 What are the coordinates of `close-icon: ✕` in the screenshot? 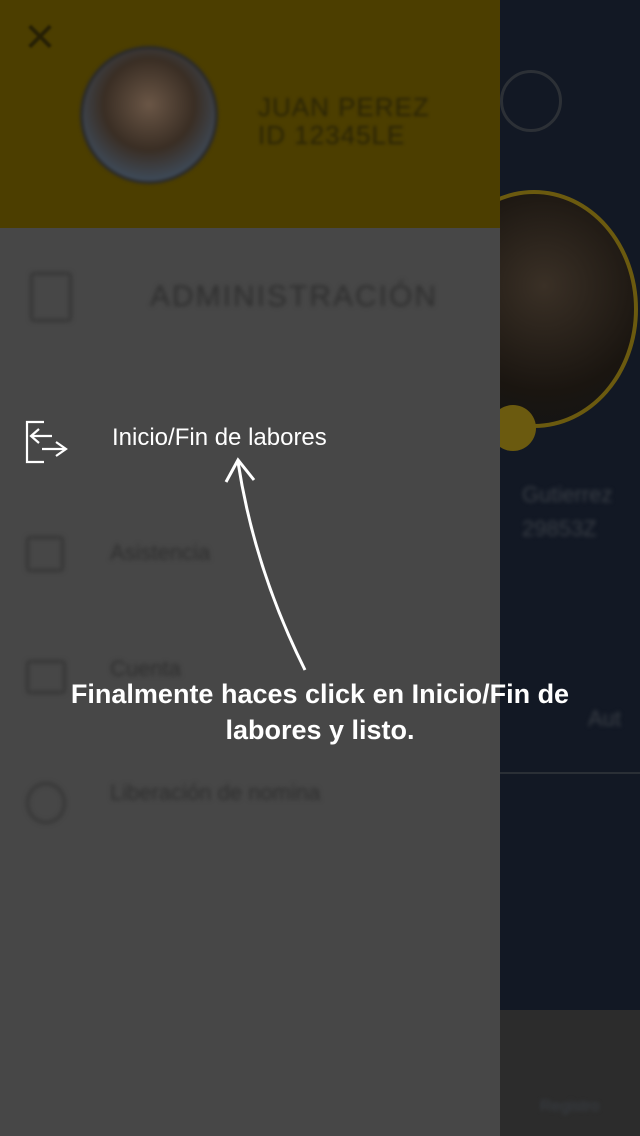 It's located at (40, 38).